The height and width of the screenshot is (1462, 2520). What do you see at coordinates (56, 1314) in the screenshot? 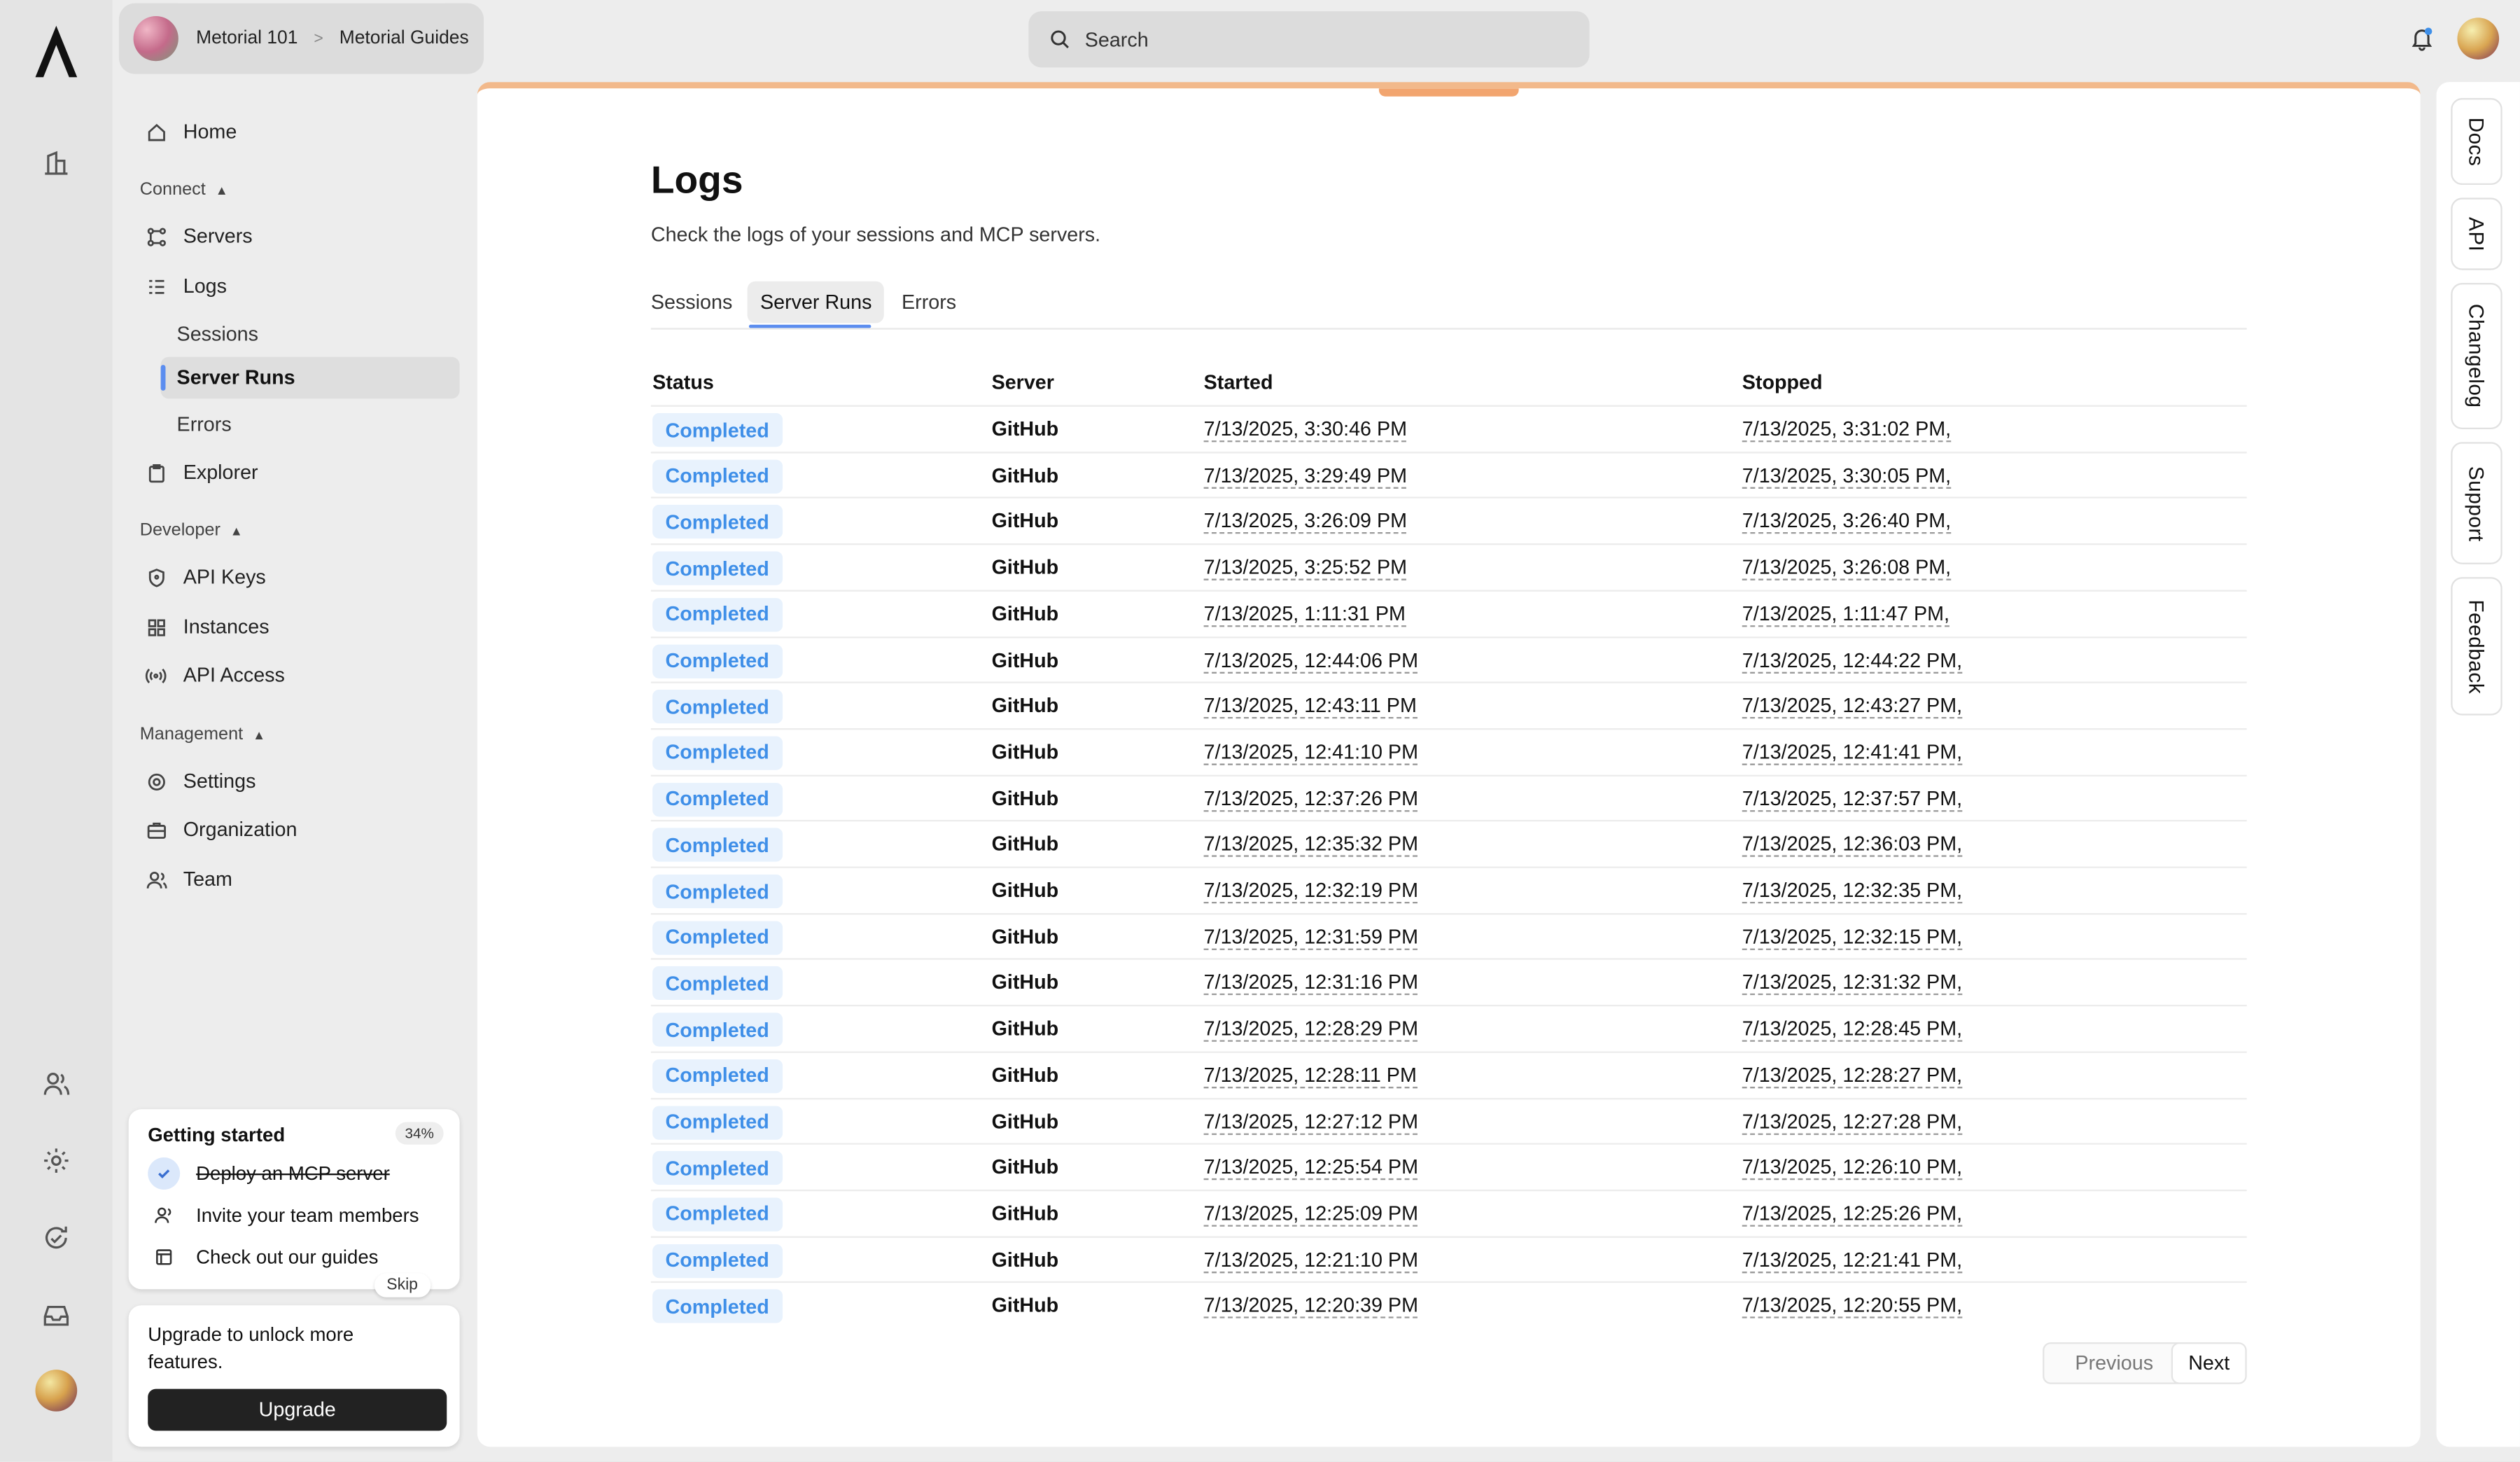
I see `inbox-icon` at bounding box center [56, 1314].